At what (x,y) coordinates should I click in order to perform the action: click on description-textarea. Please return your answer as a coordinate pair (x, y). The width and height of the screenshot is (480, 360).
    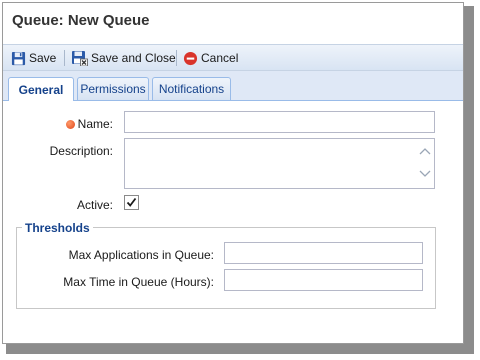
    Looking at the image, I should click on (279, 163).